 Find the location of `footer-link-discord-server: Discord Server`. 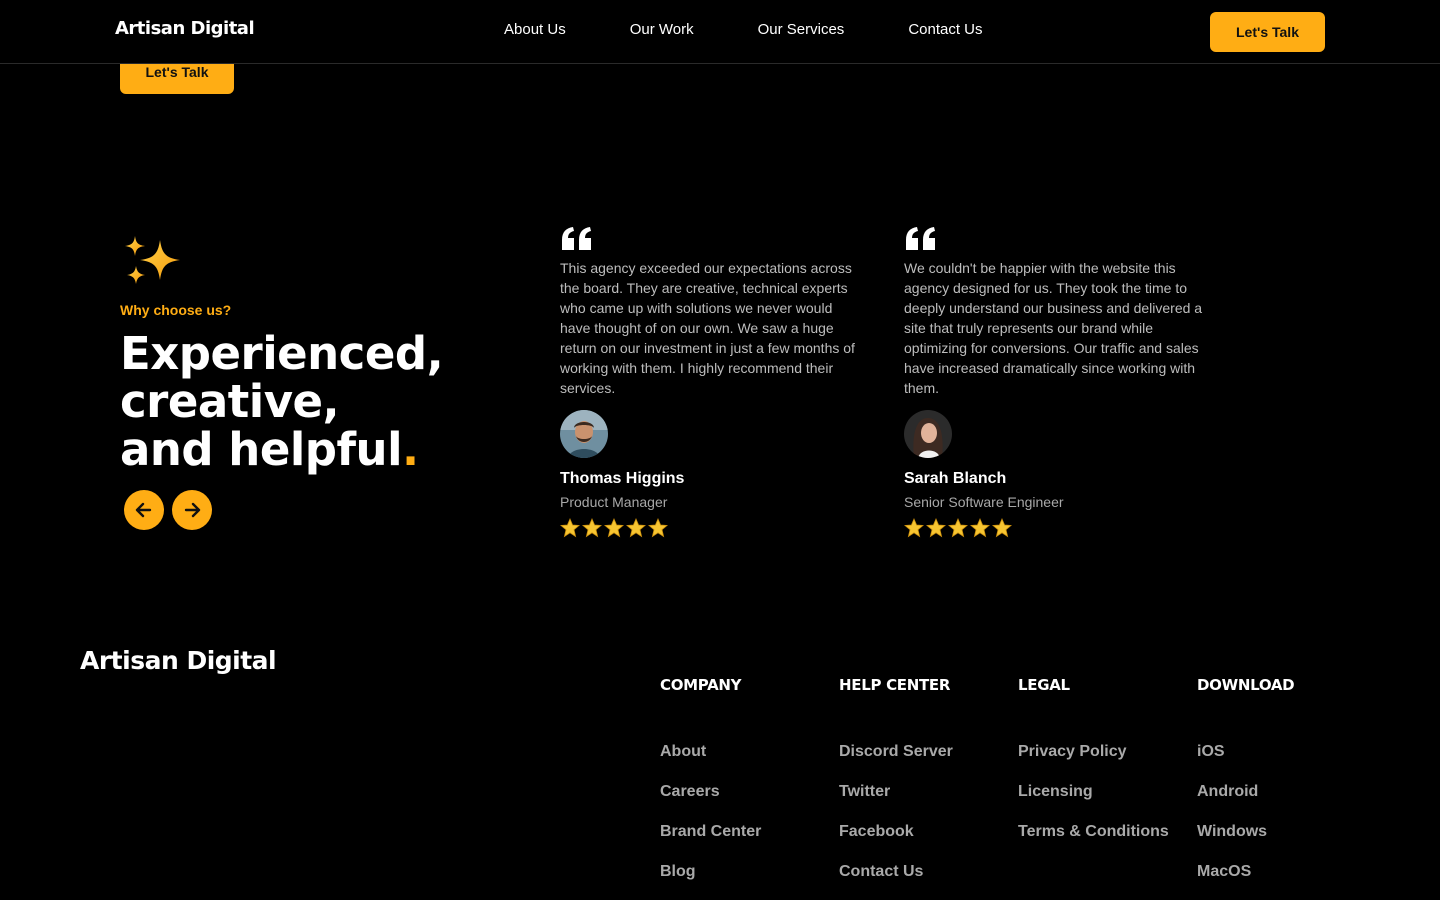

footer-link-discord-server: Discord Server is located at coordinates (924, 742).